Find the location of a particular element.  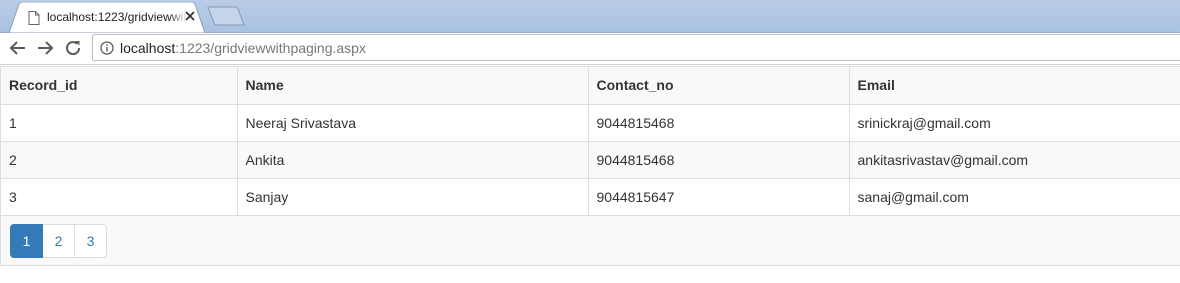

reload-icon is located at coordinates (73, 48).